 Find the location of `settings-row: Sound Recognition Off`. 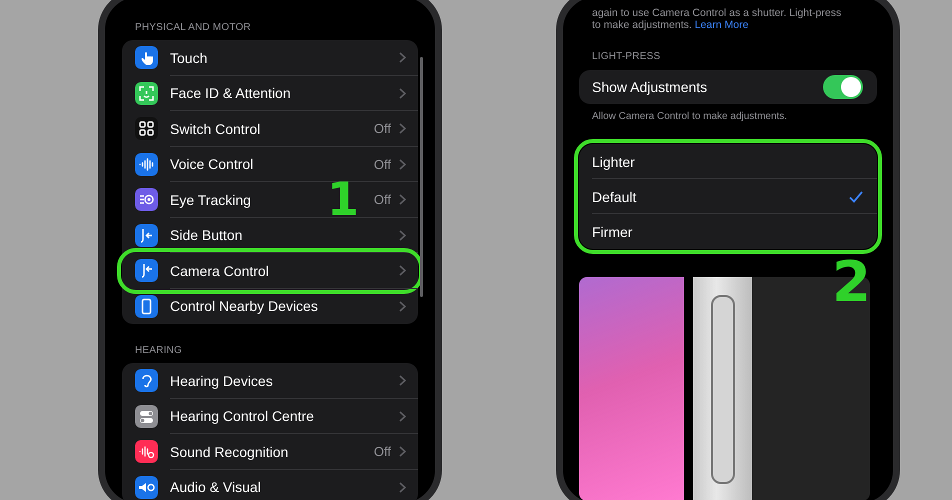

settings-row: Sound Recognition Off is located at coordinates (270, 452).